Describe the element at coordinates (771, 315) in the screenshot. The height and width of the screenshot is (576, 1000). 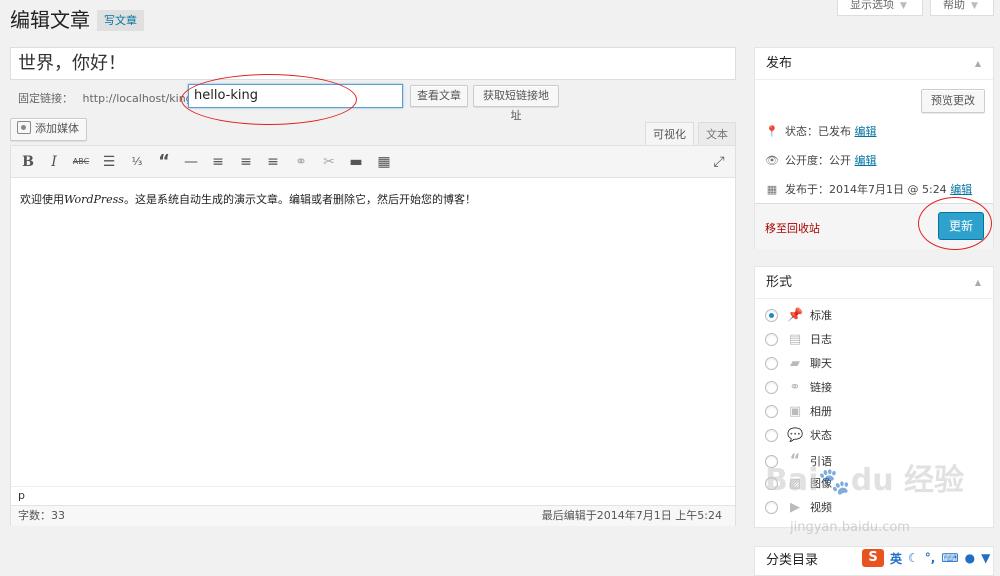
I see `radio-checked` at that location.